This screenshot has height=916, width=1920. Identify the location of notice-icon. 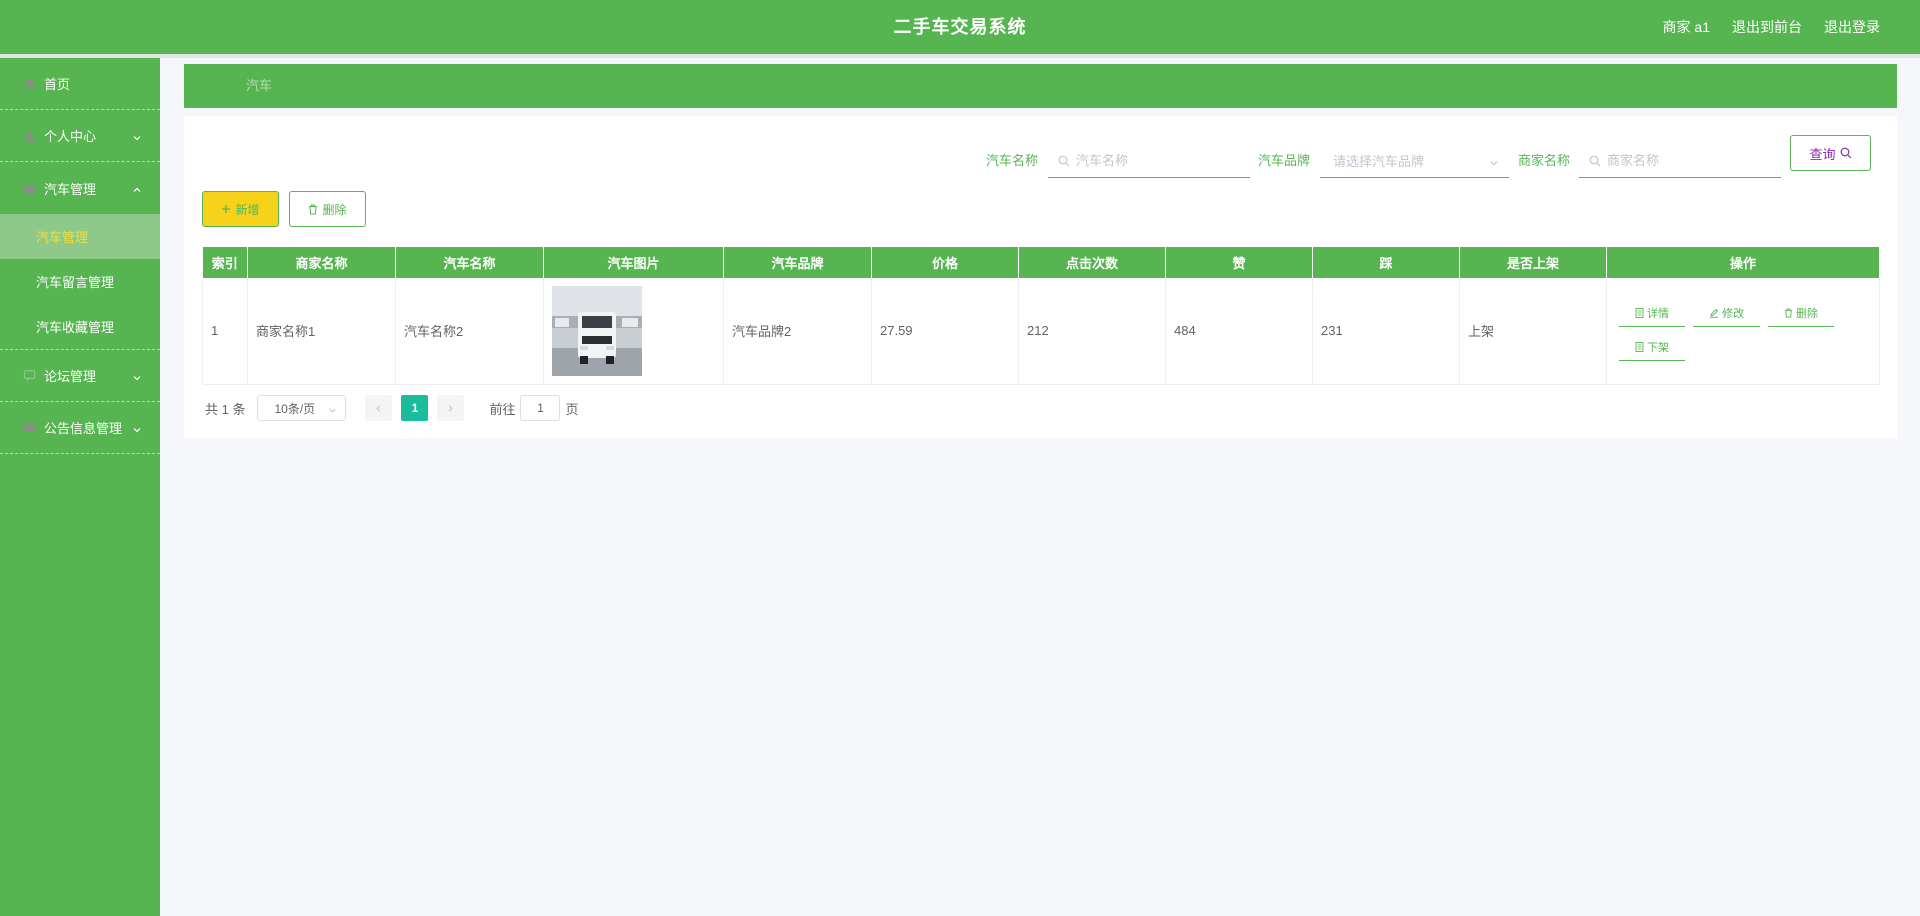
(29, 428).